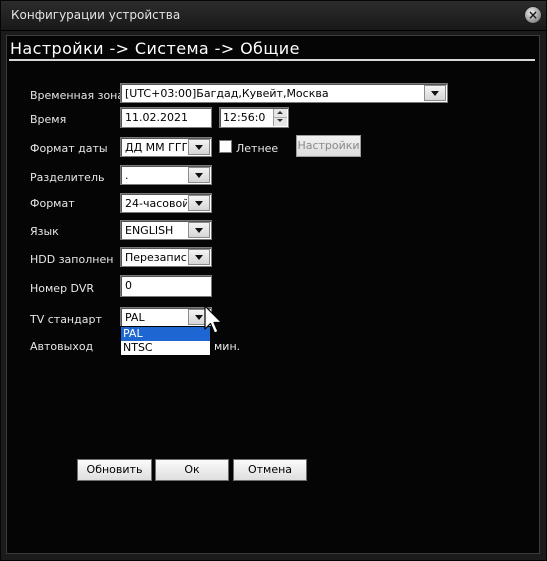 The width and height of the screenshot is (547, 561). I want to click on auto-logout-unit: мин., so click(227, 346).